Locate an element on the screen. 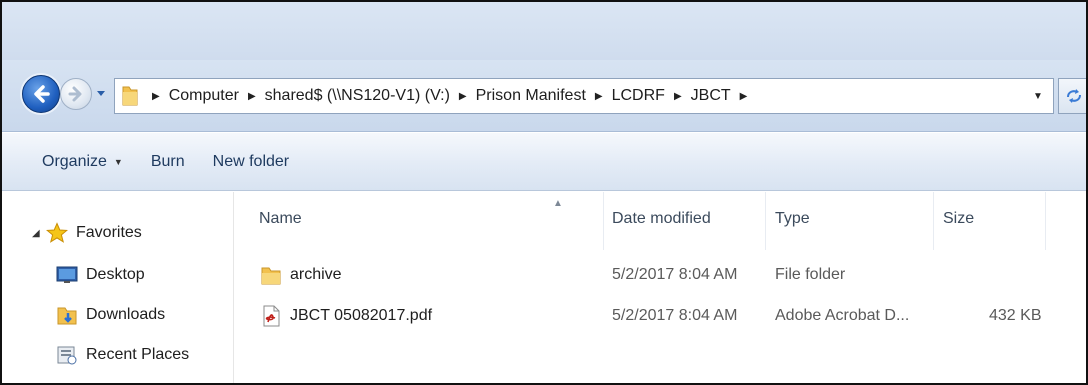 The image size is (1088, 385). forward-arrow-icon is located at coordinates (75, 94).